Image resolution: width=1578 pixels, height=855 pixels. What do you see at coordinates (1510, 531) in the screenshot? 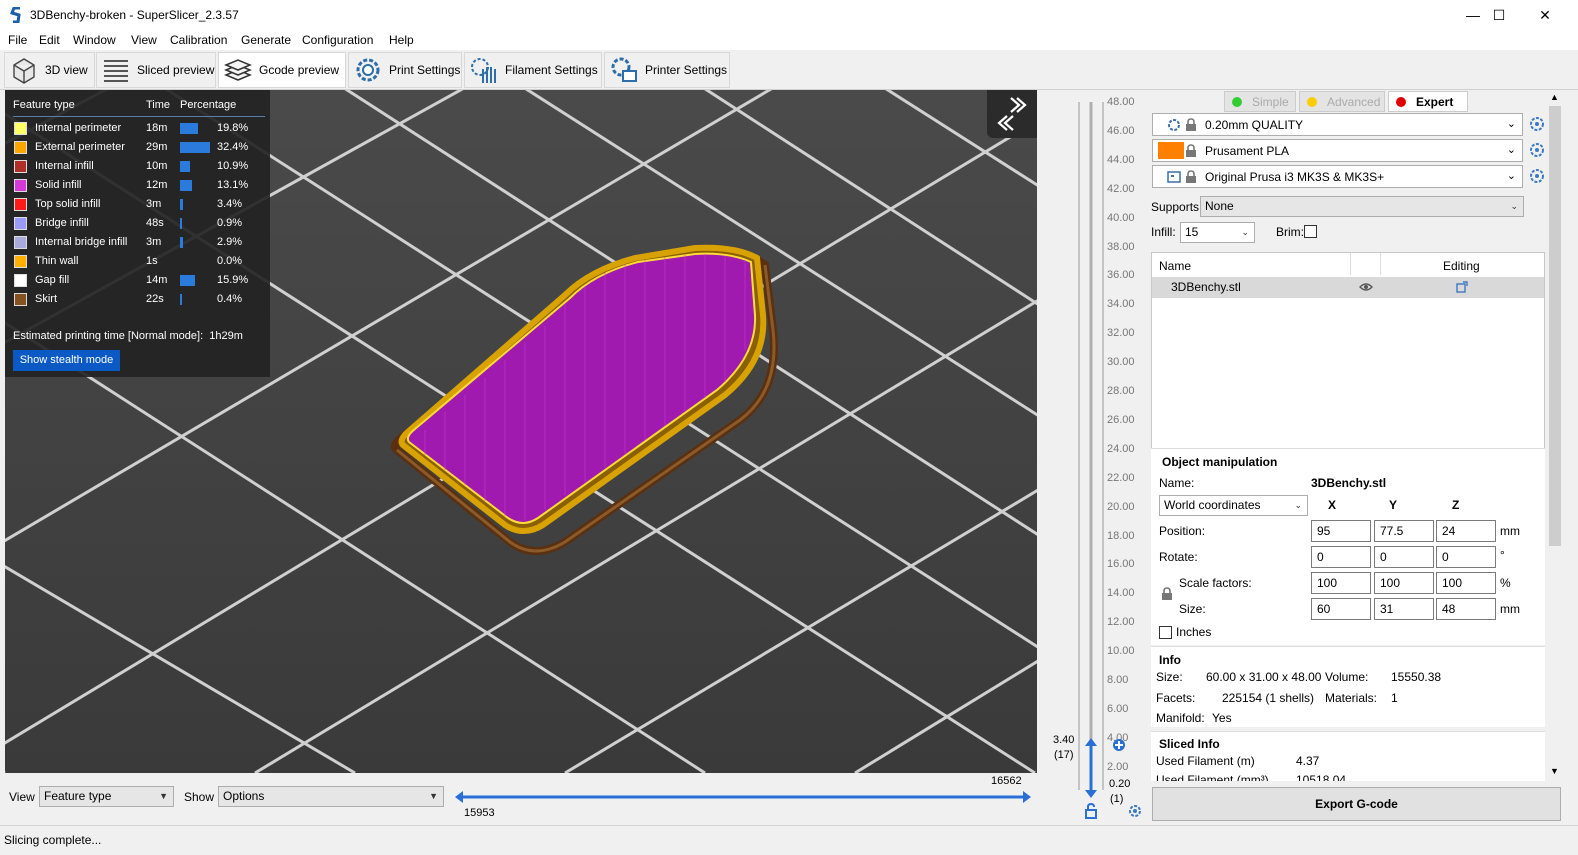
I see `position-unit: mm` at bounding box center [1510, 531].